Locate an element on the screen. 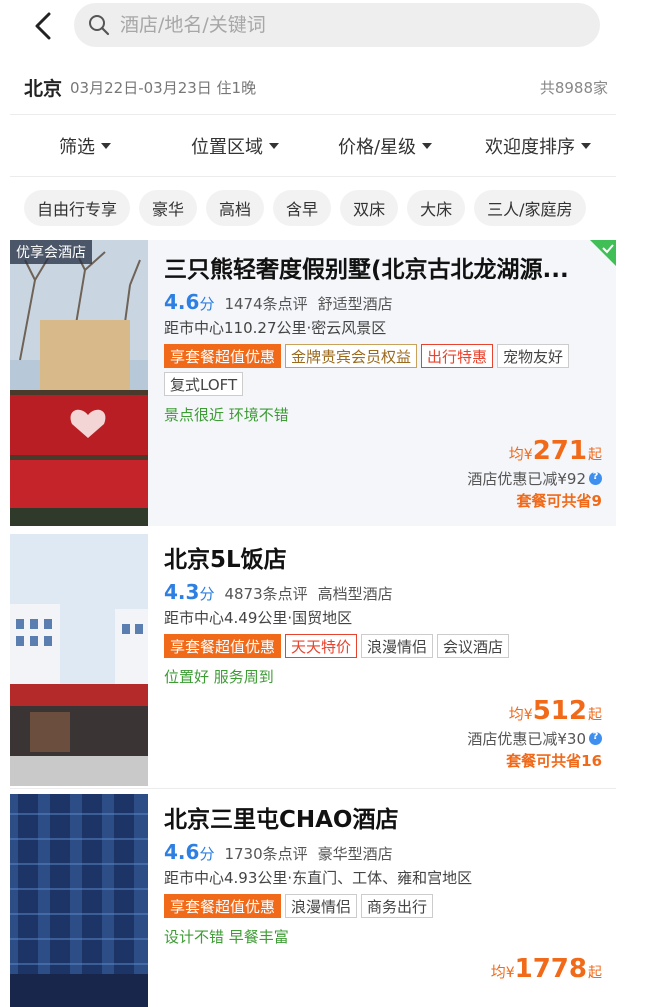 The image size is (650, 1007). hotel-name: 北京5L饭店 is located at coordinates (385, 560).